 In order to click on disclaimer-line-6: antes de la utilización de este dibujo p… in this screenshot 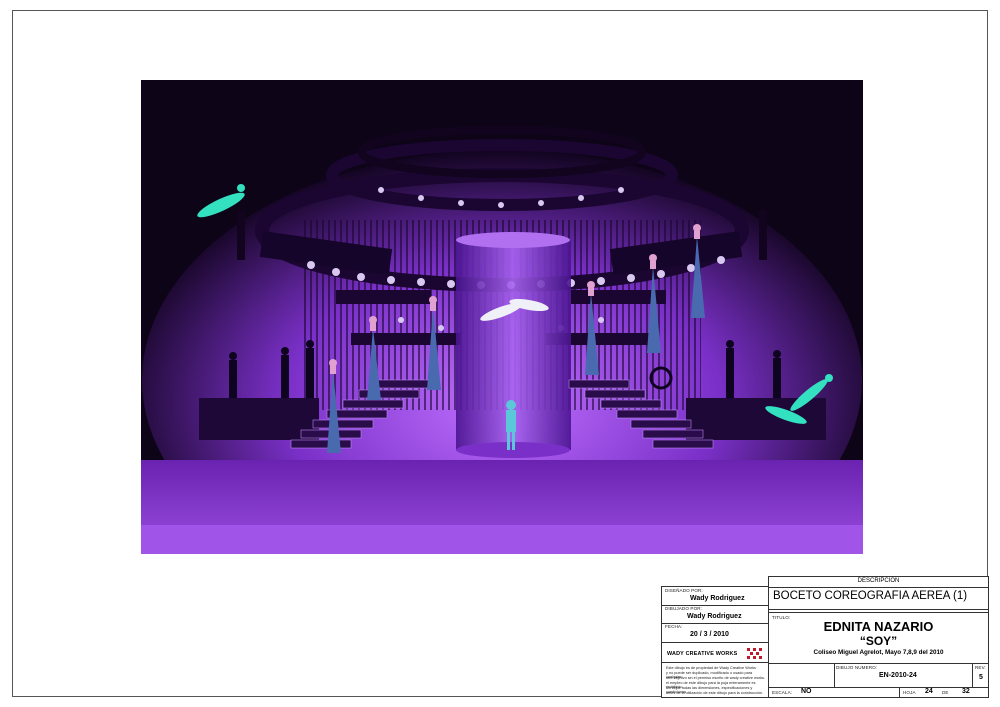, I will do `click(715, 693)`.